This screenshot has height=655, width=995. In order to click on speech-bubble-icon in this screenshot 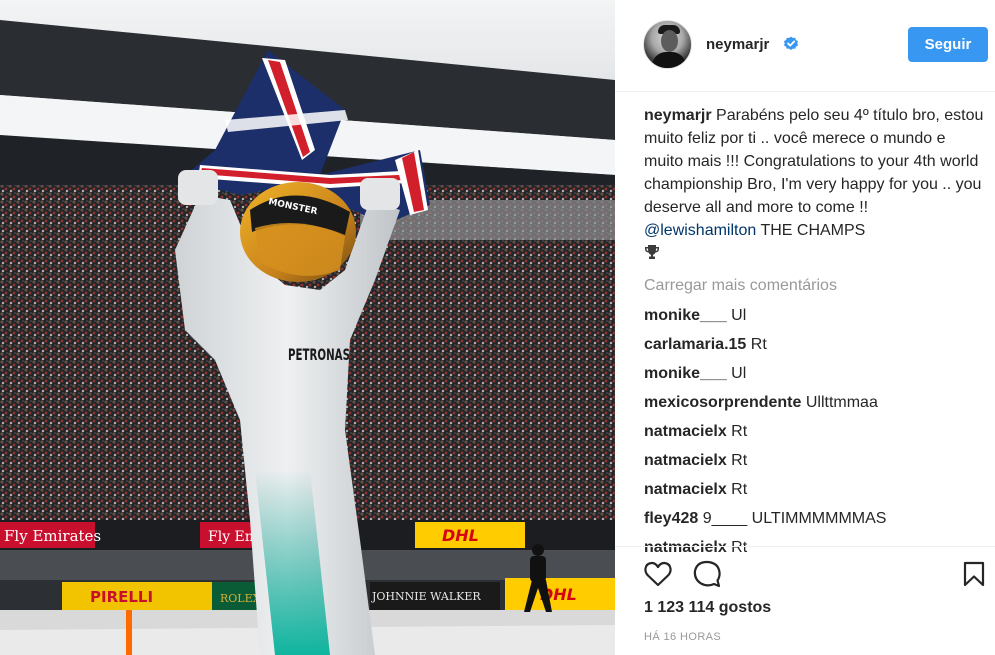, I will do `click(707, 574)`.